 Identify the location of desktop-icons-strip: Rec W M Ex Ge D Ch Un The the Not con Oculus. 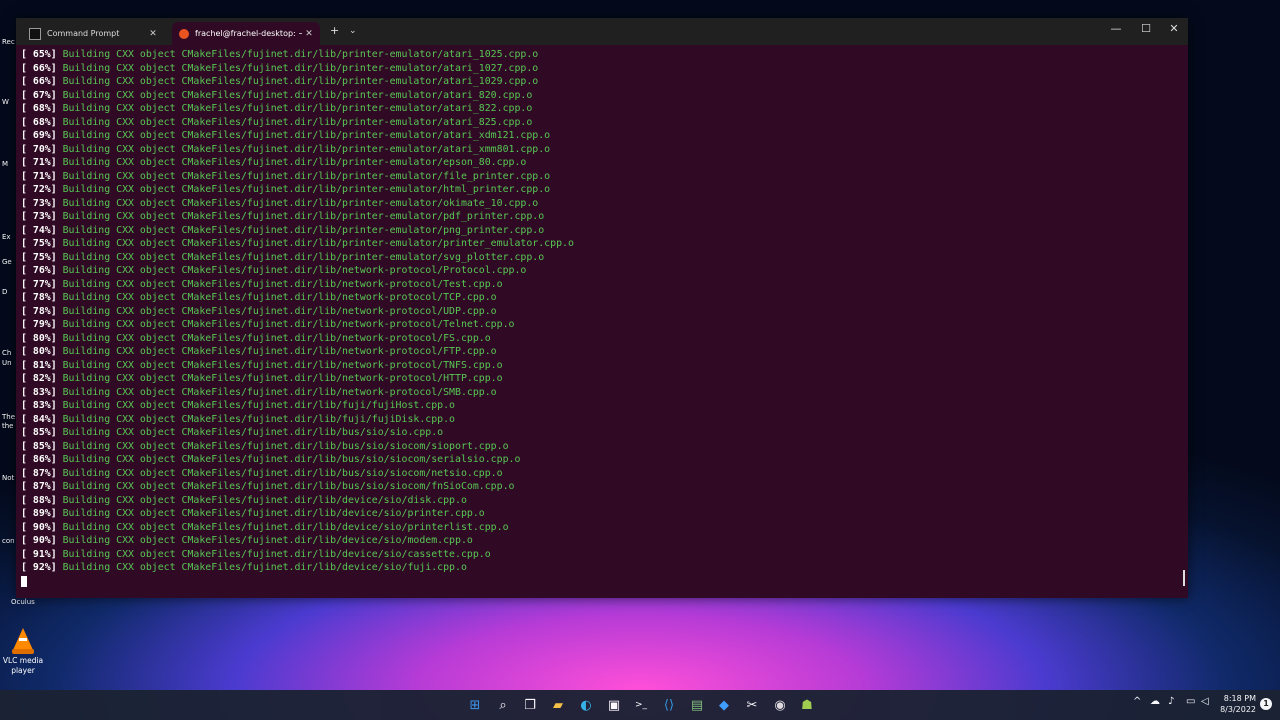
(17, 303).